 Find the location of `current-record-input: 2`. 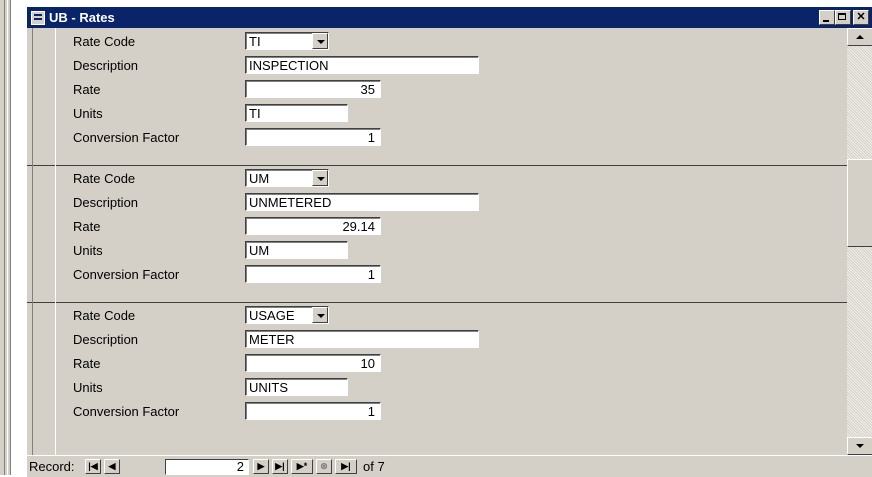

current-record-input: 2 is located at coordinates (207, 467).